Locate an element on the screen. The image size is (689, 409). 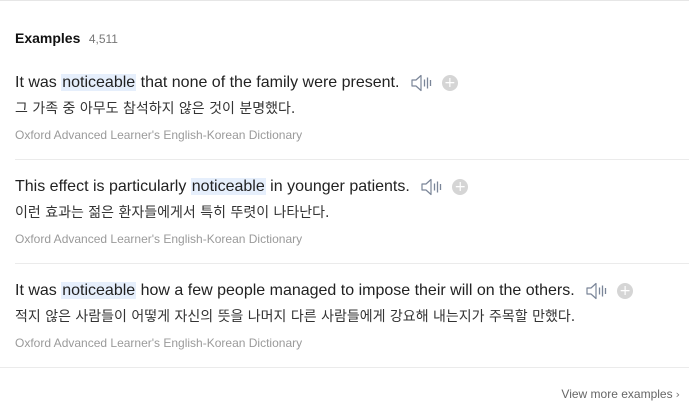
chevron-right-icon: › is located at coordinates (677, 394).